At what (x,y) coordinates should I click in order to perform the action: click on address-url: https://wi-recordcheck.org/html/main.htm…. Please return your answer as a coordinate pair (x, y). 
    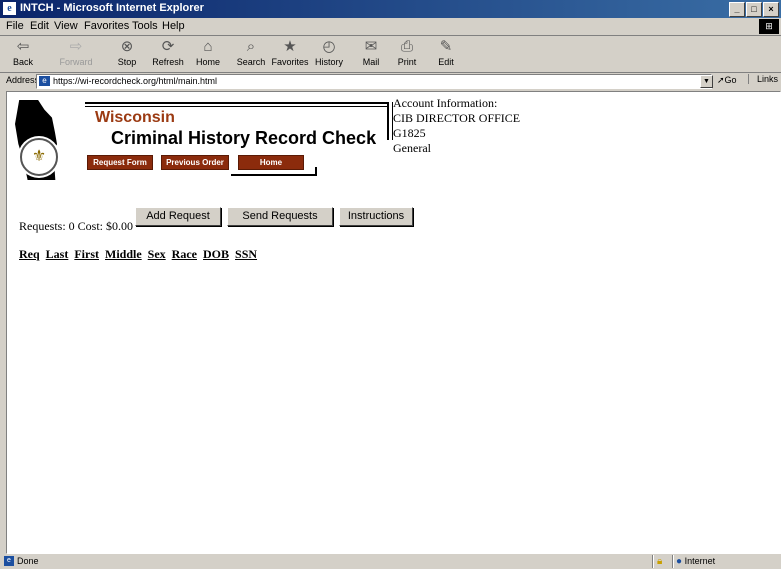
    Looking at the image, I should click on (135, 81).